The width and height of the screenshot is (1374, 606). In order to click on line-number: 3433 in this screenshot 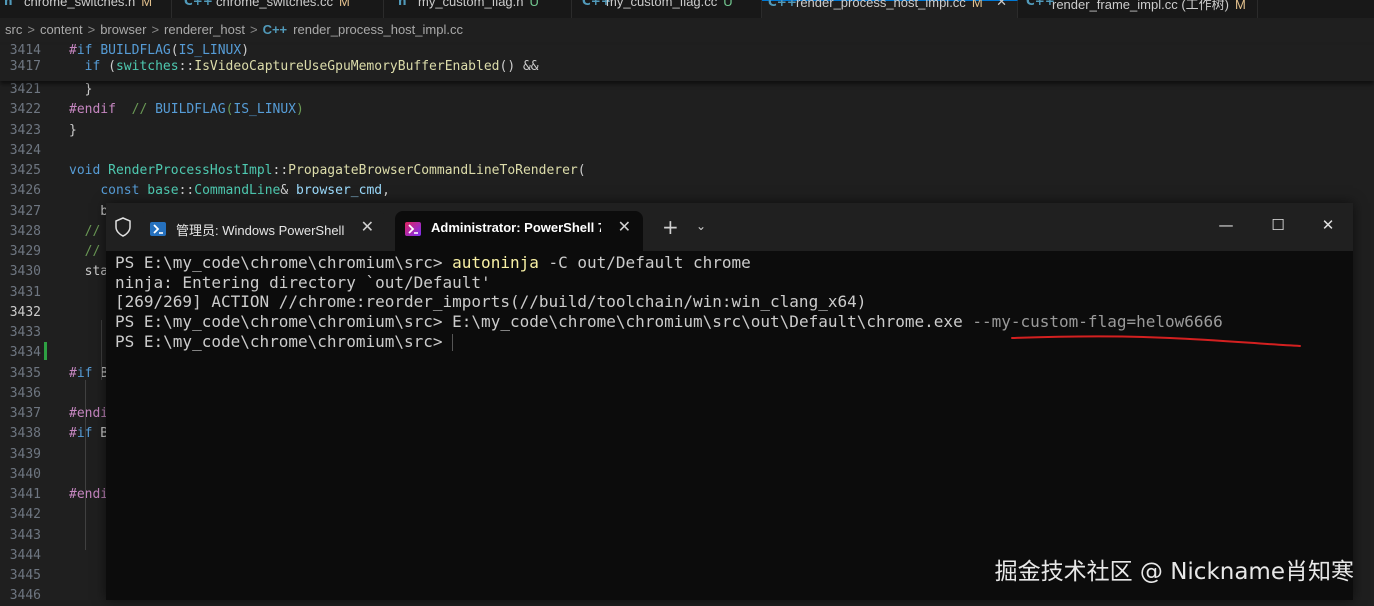, I will do `click(25, 332)`.